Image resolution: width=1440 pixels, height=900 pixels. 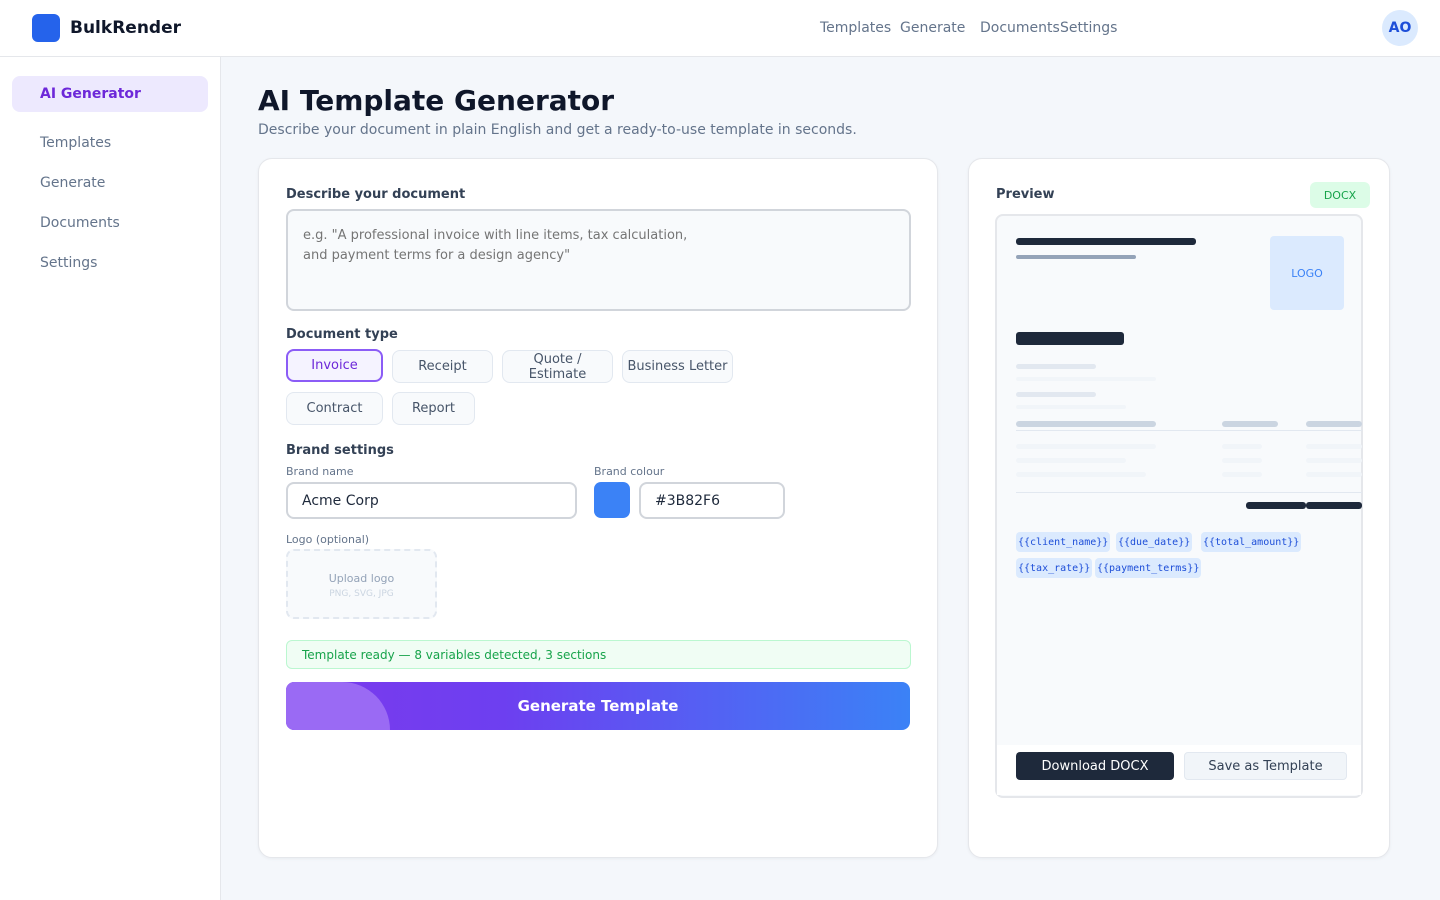 What do you see at coordinates (1088, 28) in the screenshot?
I see `topnav-settings: Settings` at bounding box center [1088, 28].